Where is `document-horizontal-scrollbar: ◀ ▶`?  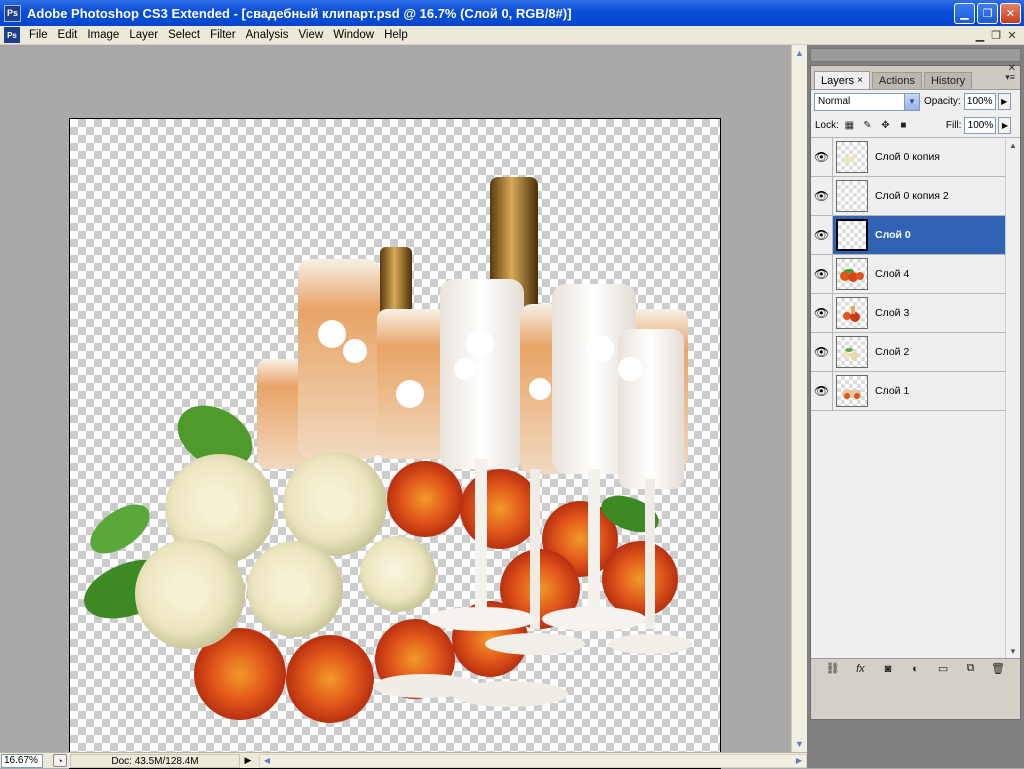 document-horizontal-scrollbar: ◀ ▶ is located at coordinates (533, 760).